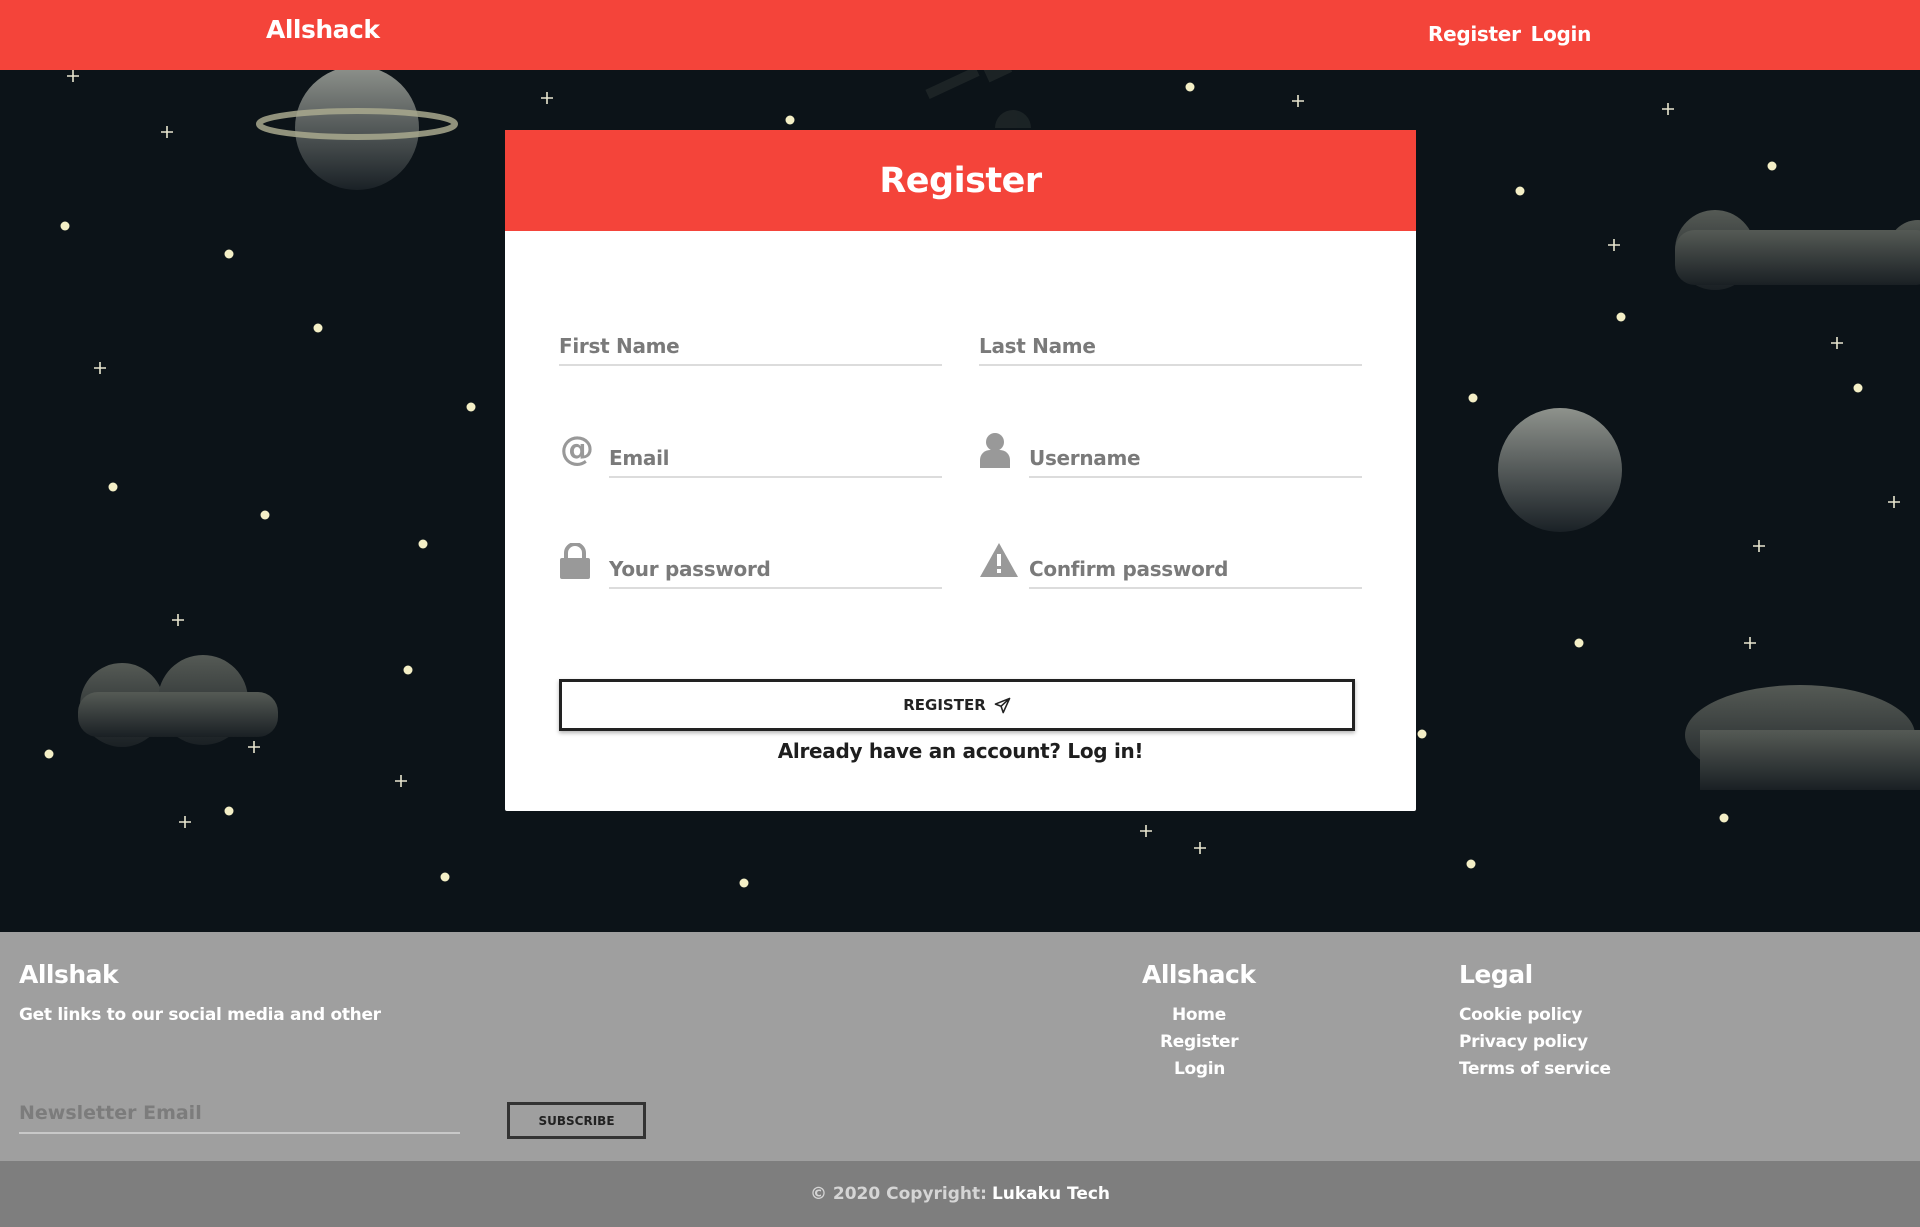  Describe the element at coordinates (1802, 737) in the screenshot. I see `cloud-bottom-right` at that location.